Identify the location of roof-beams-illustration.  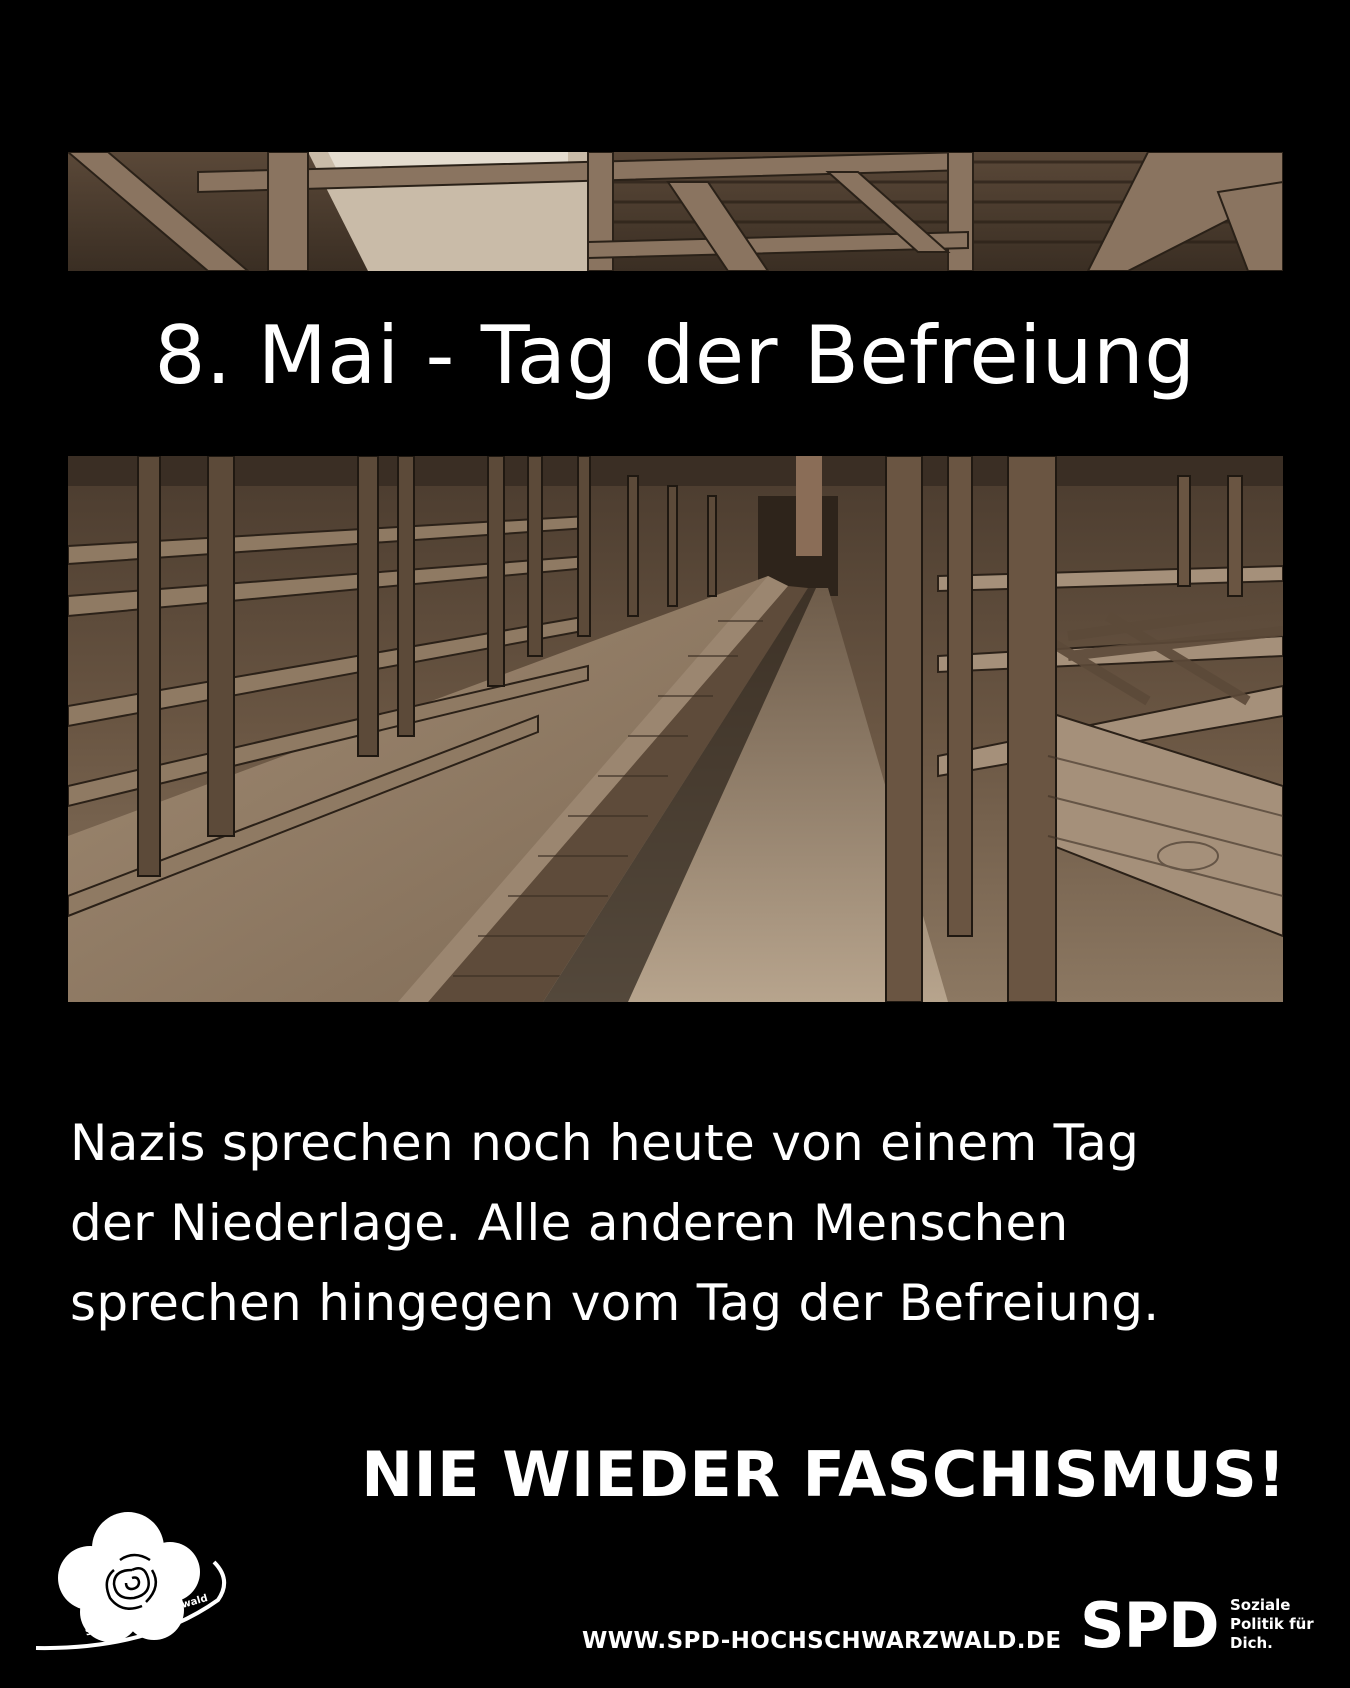
(675, 211).